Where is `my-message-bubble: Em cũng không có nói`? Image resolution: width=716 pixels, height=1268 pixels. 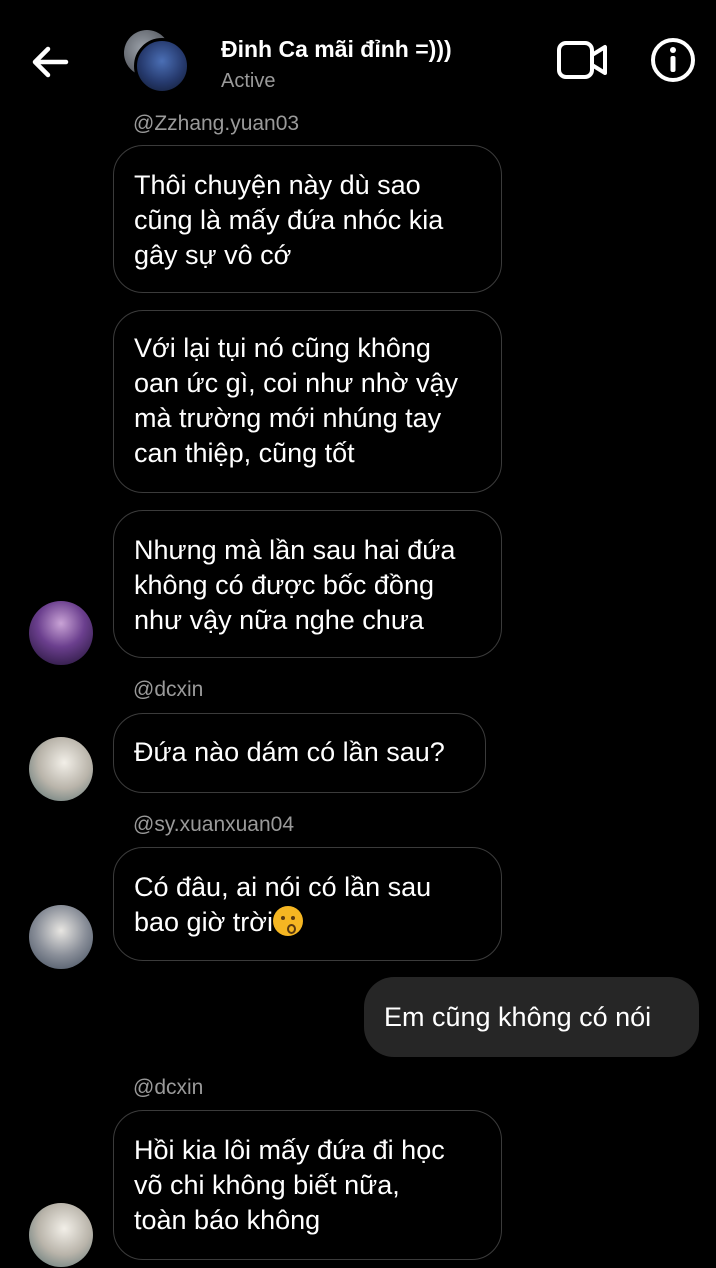 my-message-bubble: Em cũng không có nói is located at coordinates (531, 1017).